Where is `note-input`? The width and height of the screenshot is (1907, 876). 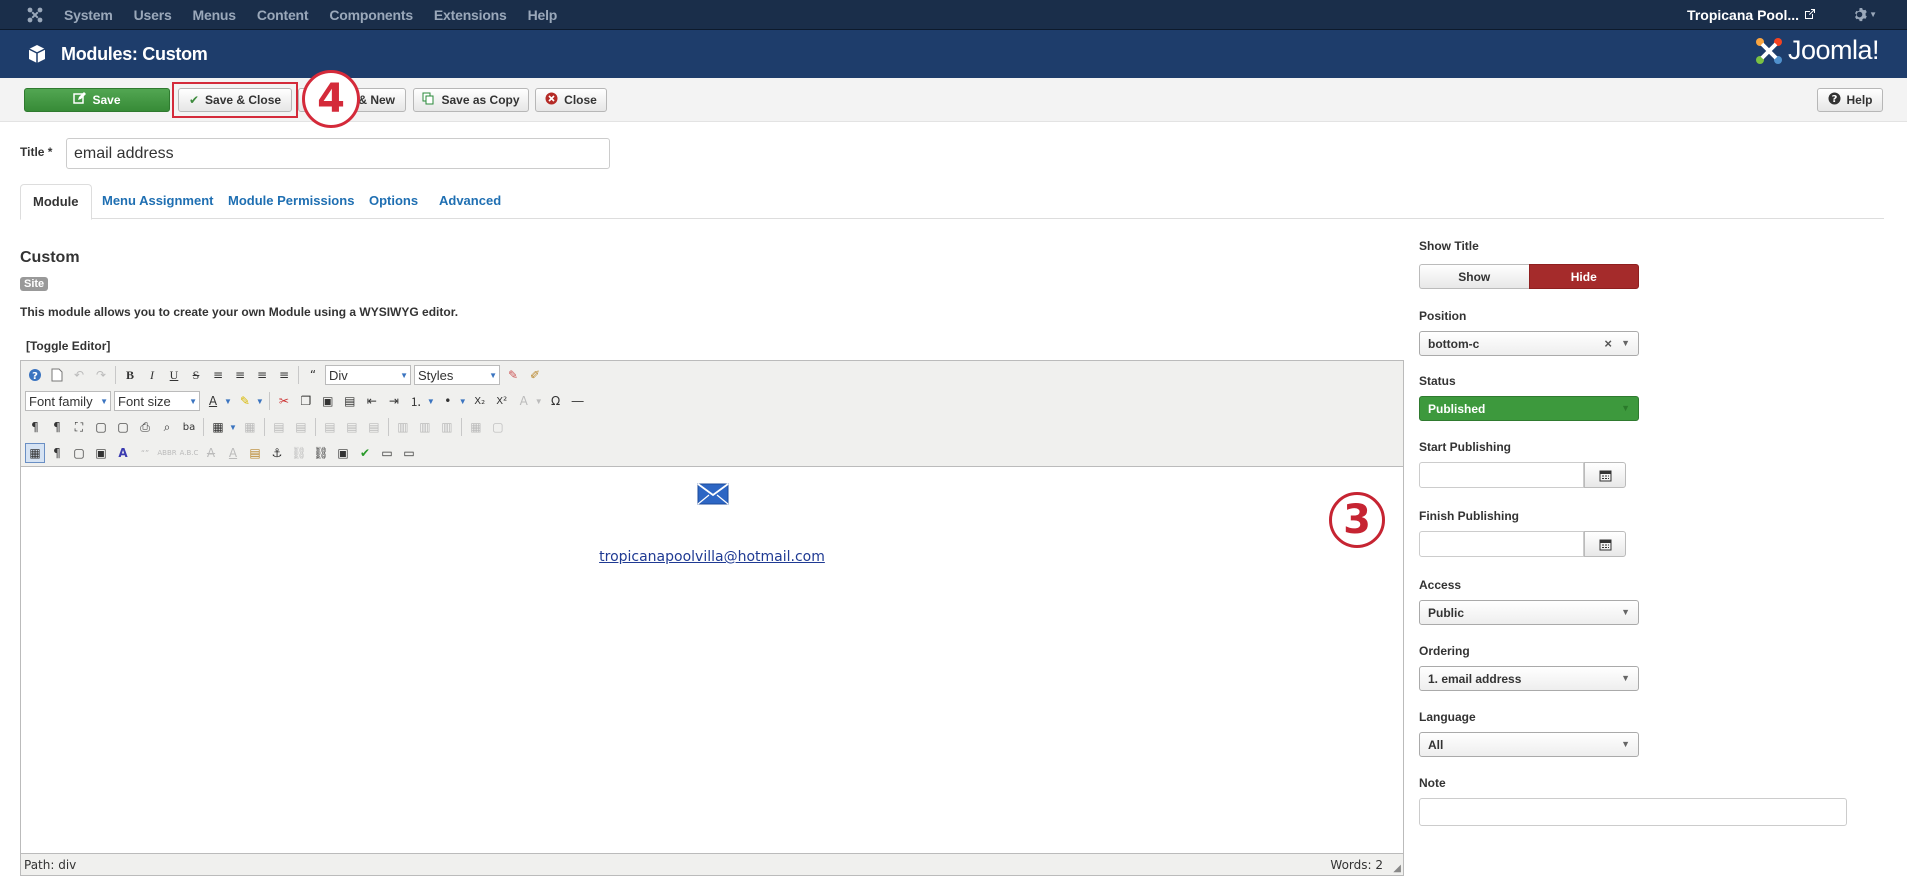
note-input is located at coordinates (1633, 812).